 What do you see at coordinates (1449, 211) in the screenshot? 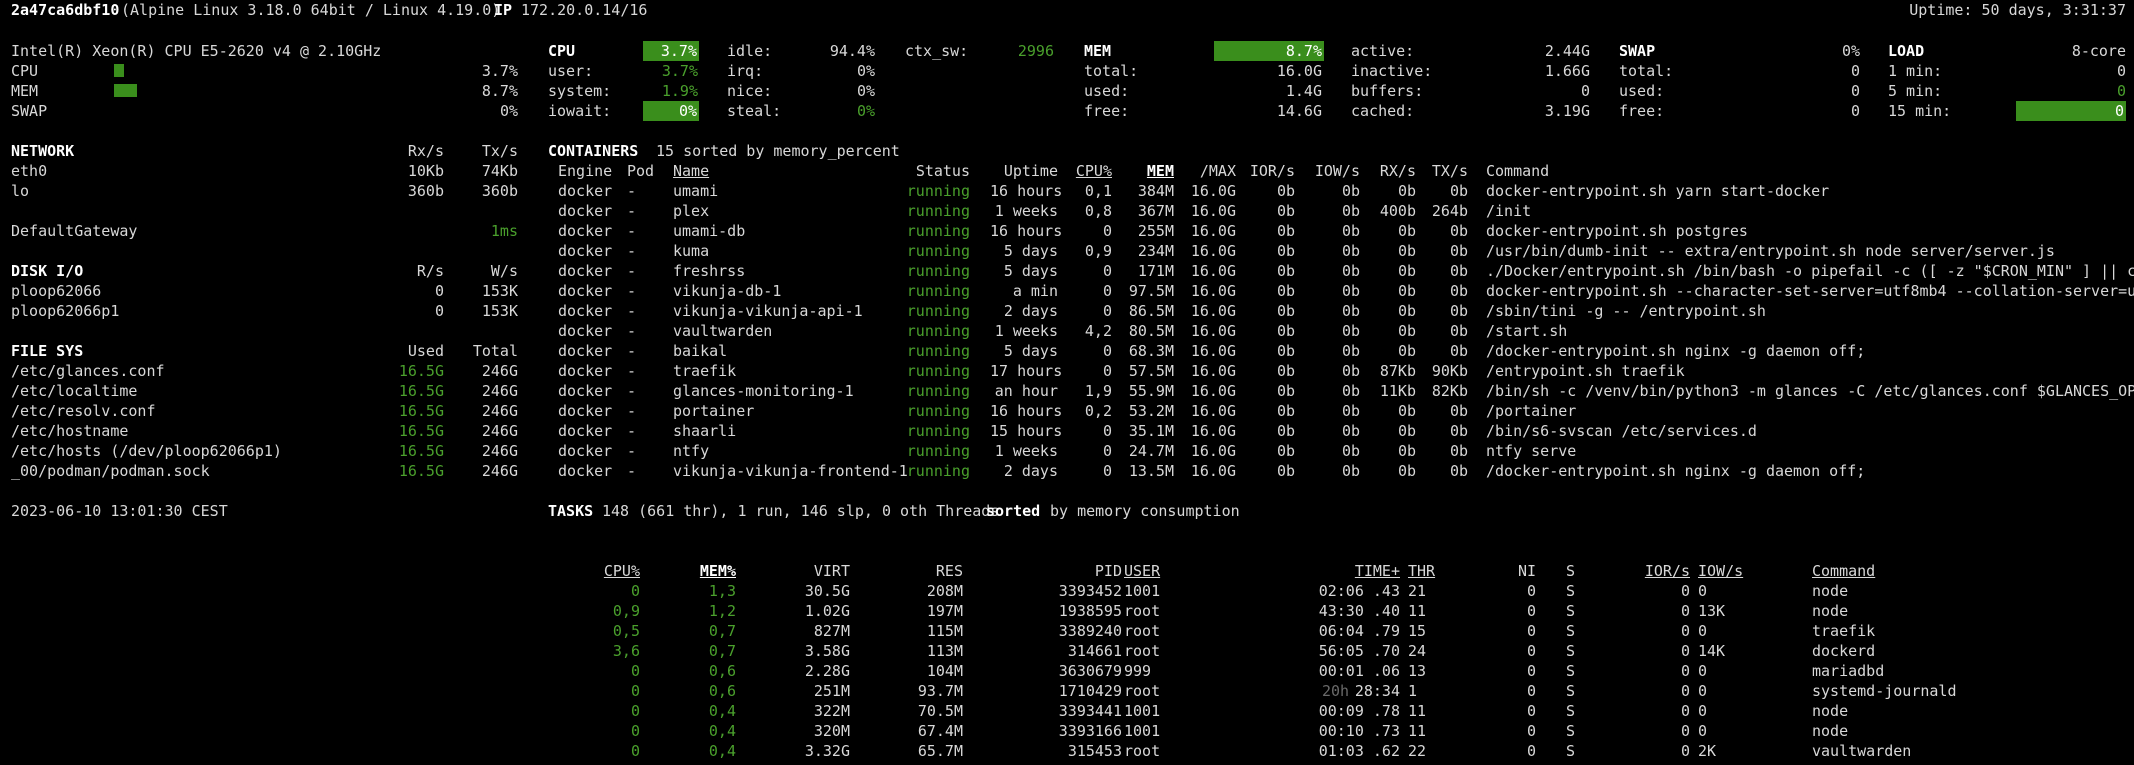
I see `container-cell: 264b` at bounding box center [1449, 211].